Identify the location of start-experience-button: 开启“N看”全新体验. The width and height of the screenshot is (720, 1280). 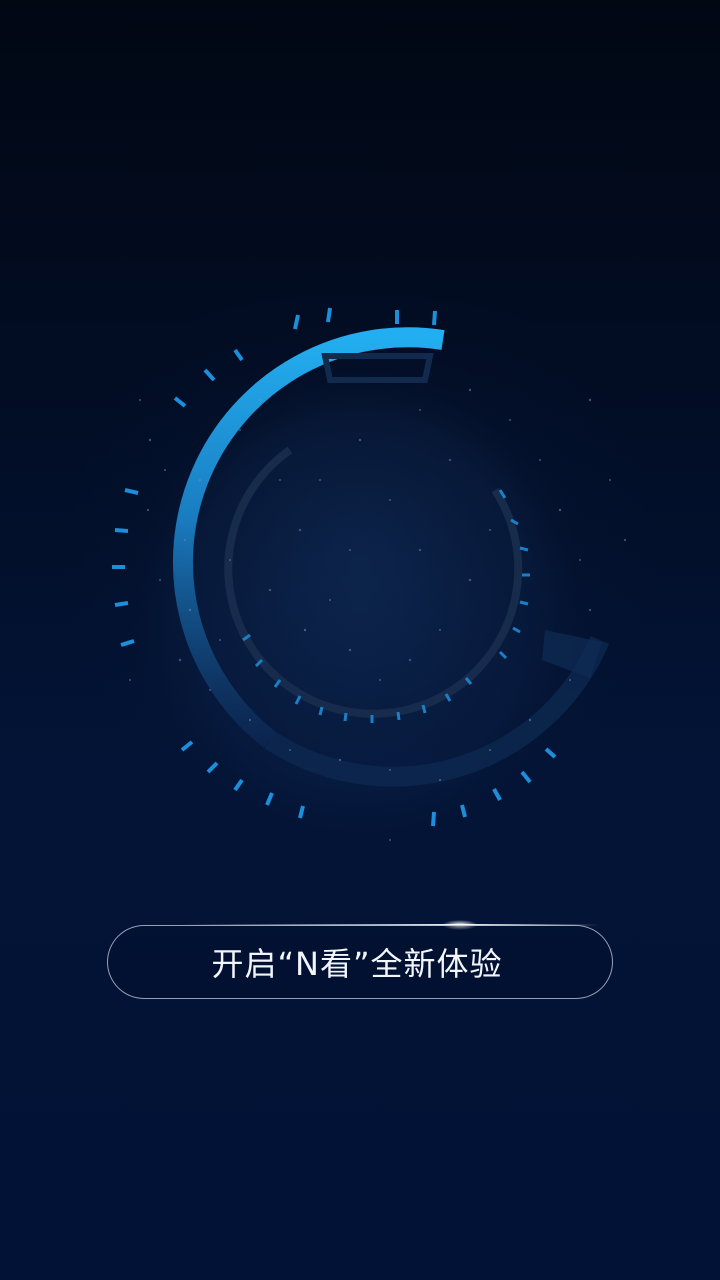
(360, 962).